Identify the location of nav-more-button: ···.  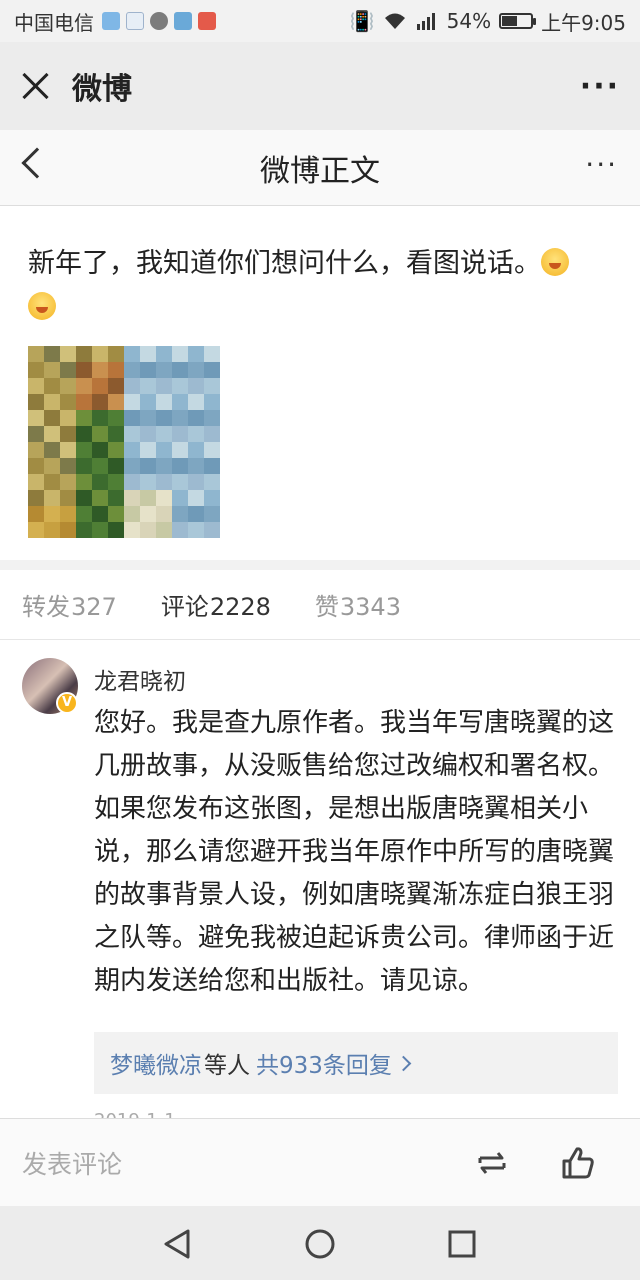
(601, 164).